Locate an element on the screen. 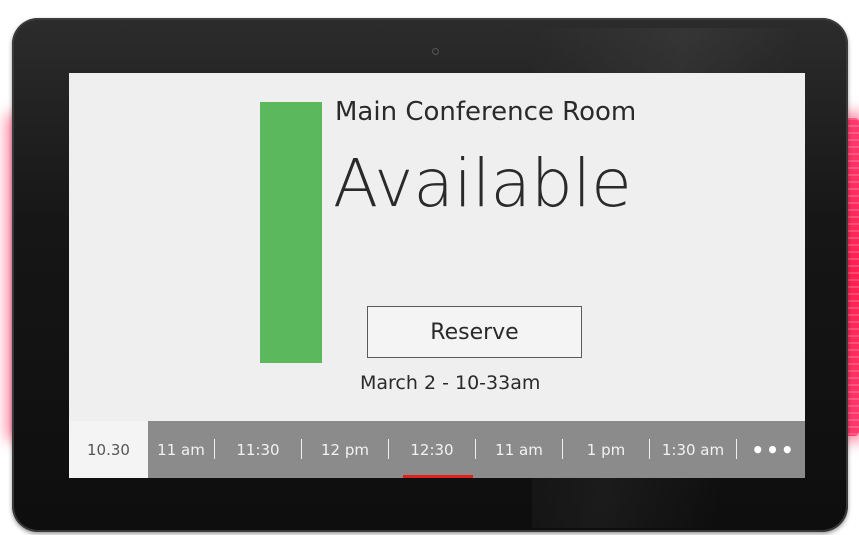 The image size is (859, 535). current-datetime: March 2 - 10-33am is located at coordinates (450, 383).